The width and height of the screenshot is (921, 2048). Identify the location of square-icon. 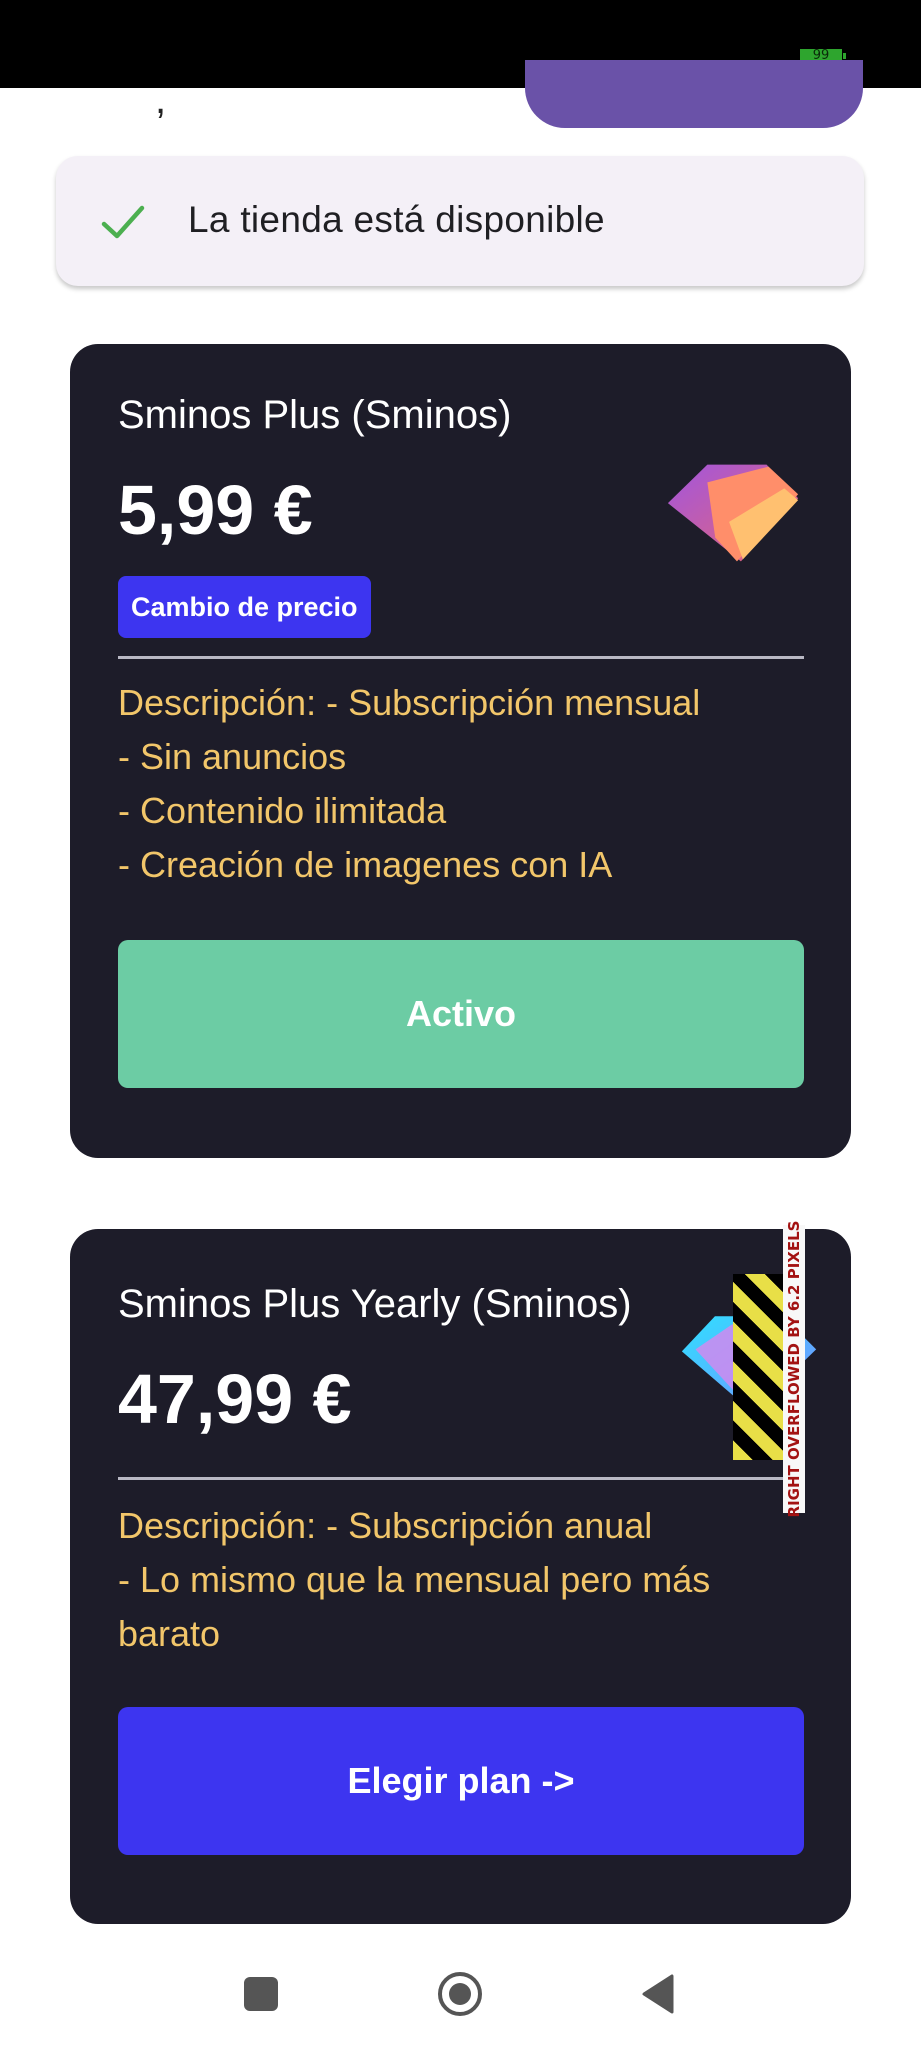
(261, 1994).